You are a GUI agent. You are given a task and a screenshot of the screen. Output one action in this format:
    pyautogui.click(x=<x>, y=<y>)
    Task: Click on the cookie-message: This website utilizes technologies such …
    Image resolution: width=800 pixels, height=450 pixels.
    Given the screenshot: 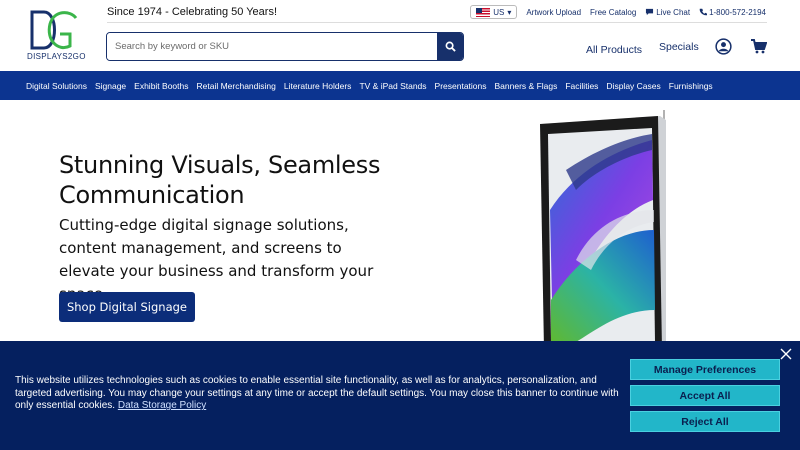 What is the action you would take?
    pyautogui.click(x=317, y=393)
    